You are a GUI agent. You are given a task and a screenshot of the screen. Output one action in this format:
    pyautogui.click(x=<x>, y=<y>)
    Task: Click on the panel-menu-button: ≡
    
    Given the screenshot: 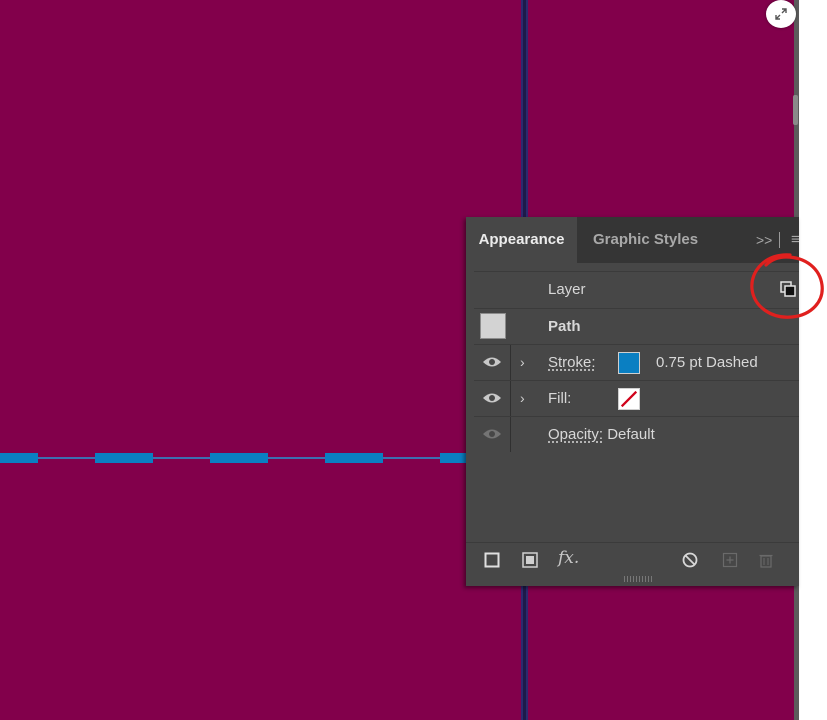 What is the action you would take?
    pyautogui.click(x=795, y=240)
    